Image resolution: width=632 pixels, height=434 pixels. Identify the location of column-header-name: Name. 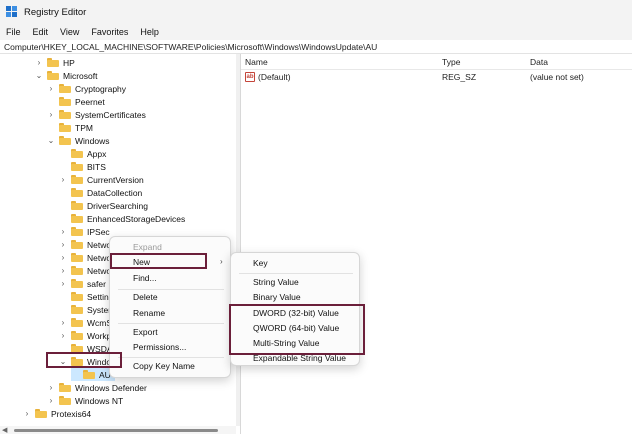
(256, 62).